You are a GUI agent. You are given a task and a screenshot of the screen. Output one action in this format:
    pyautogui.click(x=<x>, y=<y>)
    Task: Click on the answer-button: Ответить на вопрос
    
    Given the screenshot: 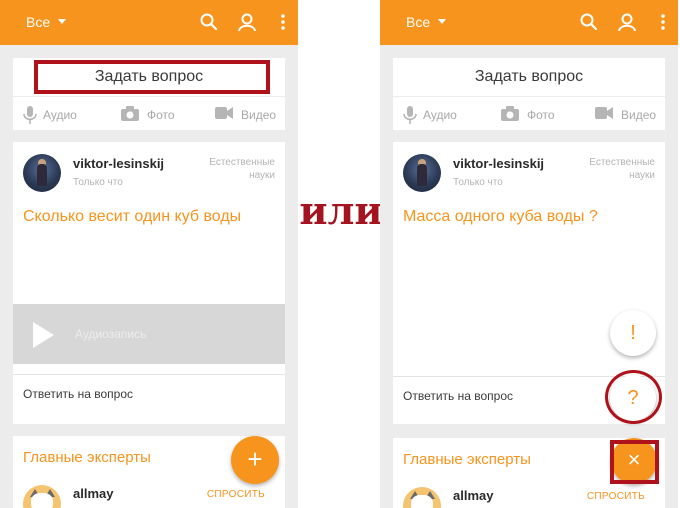 What is the action you would take?
    pyautogui.click(x=149, y=399)
    